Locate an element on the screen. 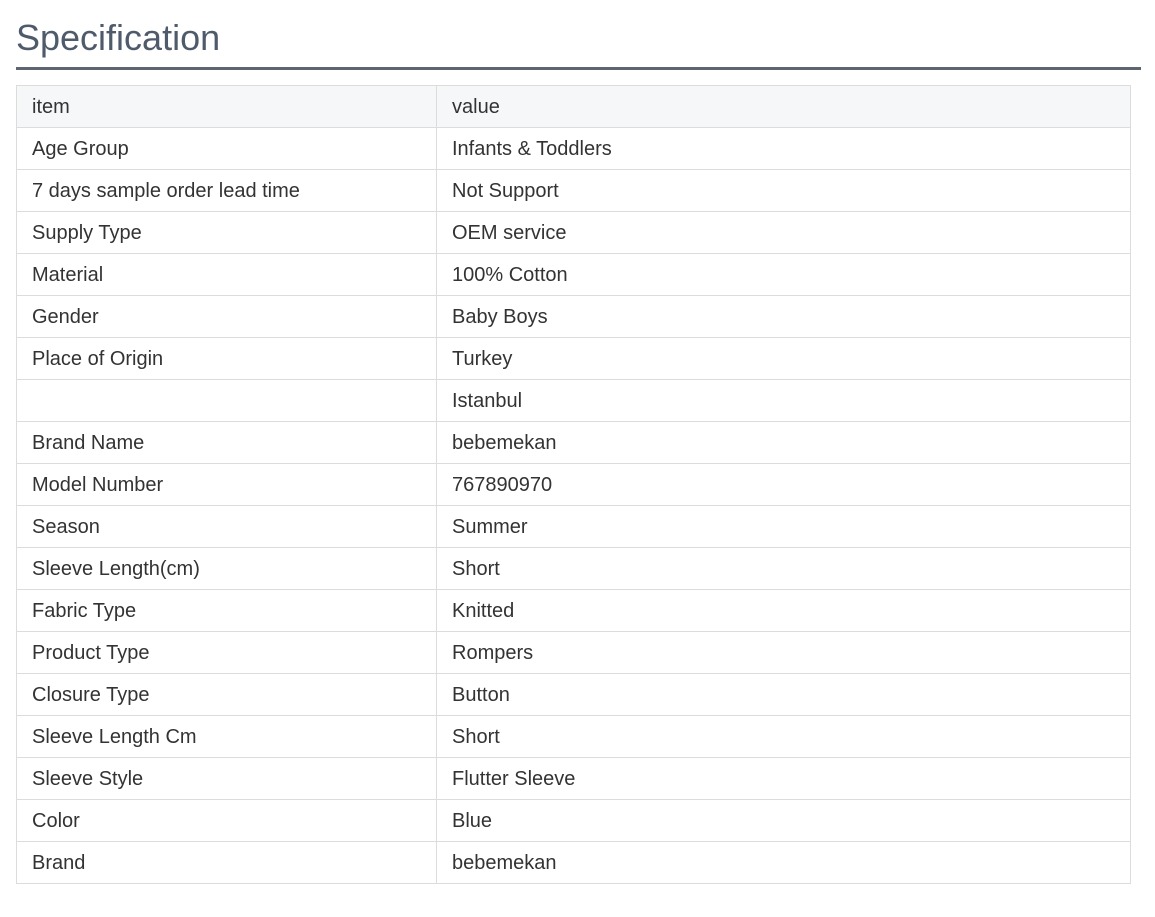 Image resolution: width=1155 pixels, height=917 pixels. row-item: Fabric Type is located at coordinates (226, 610).